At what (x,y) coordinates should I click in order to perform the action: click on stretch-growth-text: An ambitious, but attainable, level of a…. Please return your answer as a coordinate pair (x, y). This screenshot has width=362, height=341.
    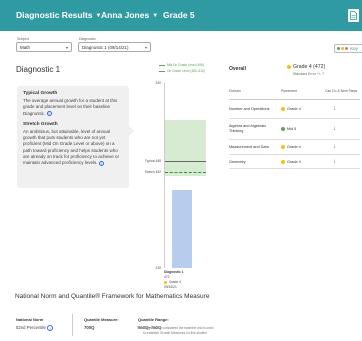
    Looking at the image, I should click on (73, 148).